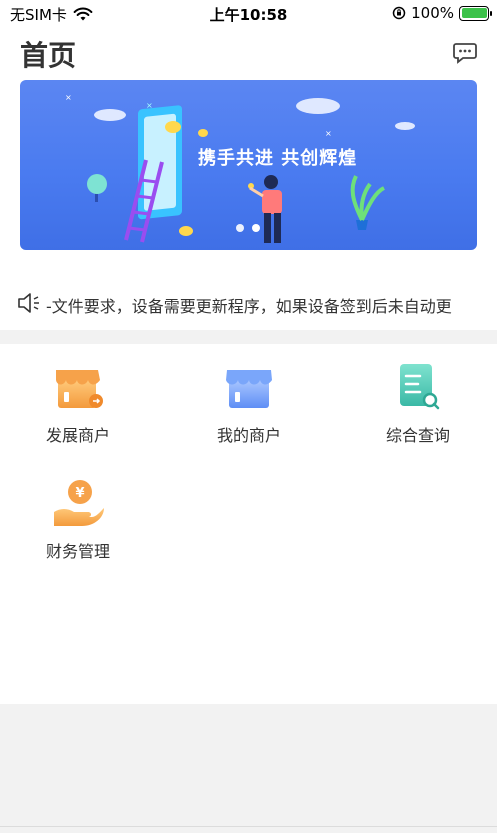 Image resolution: width=497 pixels, height=833 pixels. I want to click on my-merchant-store-icon, so click(249, 389).